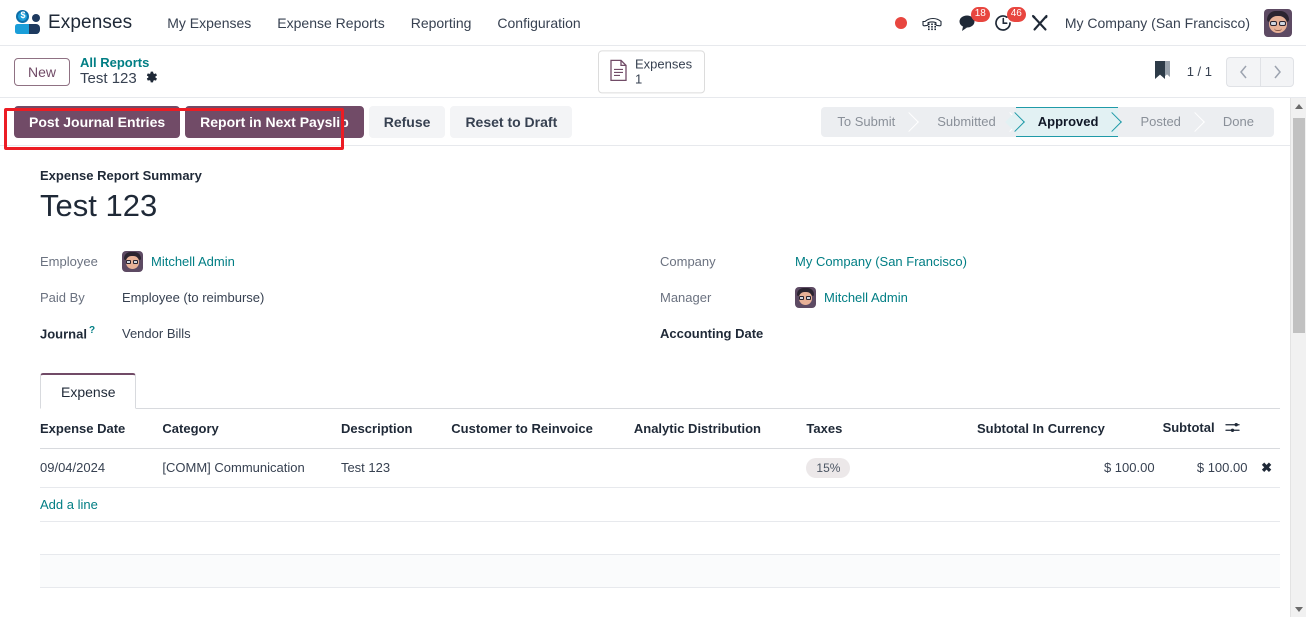  What do you see at coordinates (828, 467) in the screenshot?
I see `tax-badge: 15%` at bounding box center [828, 467].